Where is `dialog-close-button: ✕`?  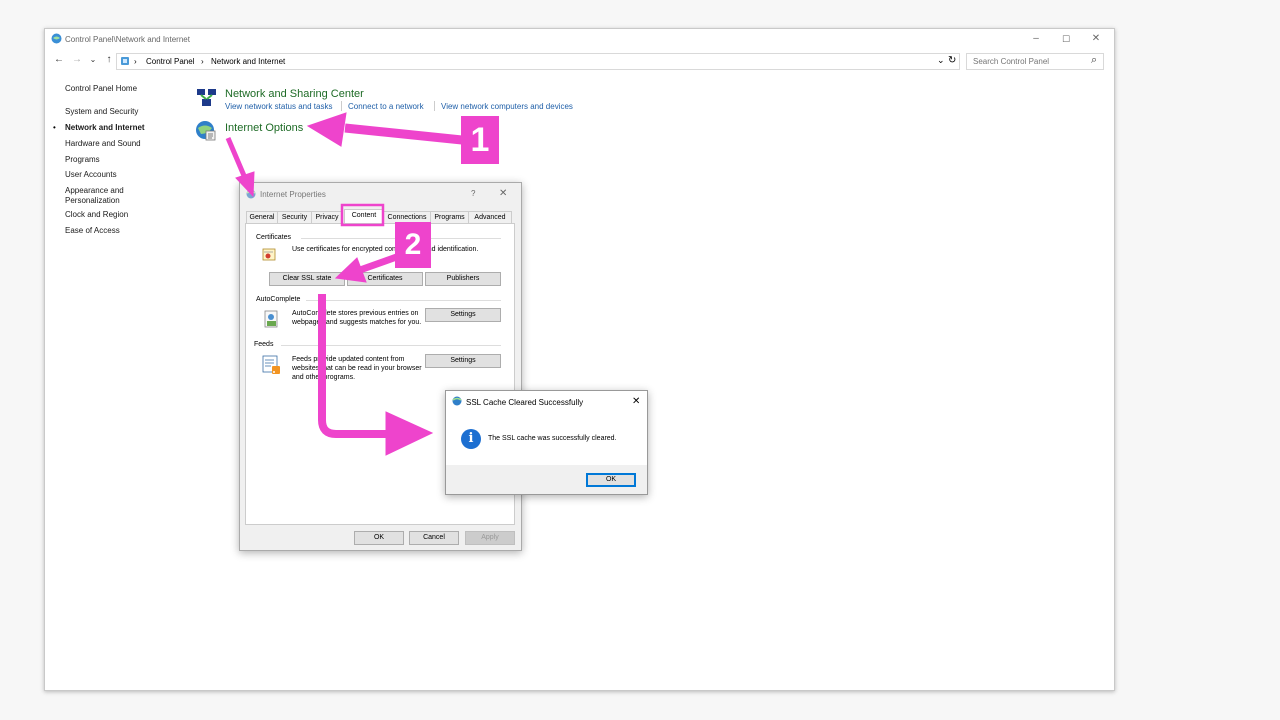 dialog-close-button: ✕ is located at coordinates (503, 193).